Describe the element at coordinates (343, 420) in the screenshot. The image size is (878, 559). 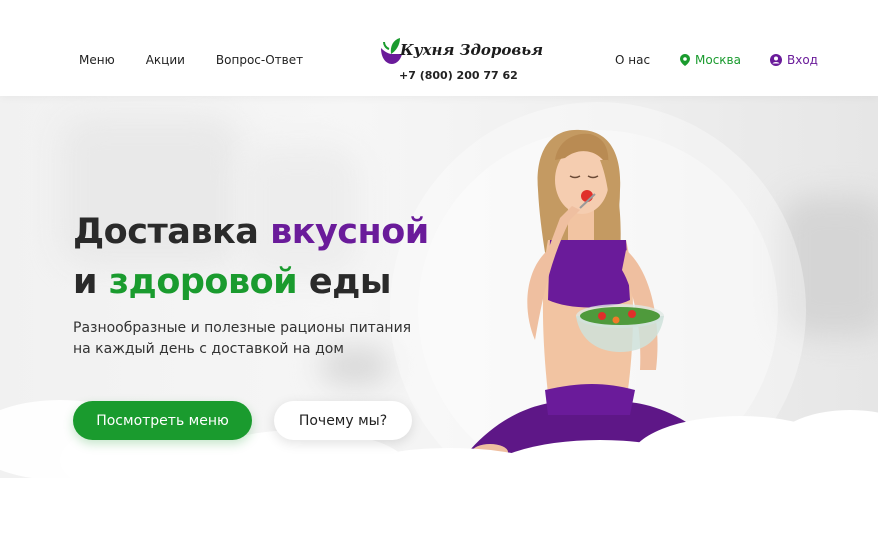
I see `why-us-button: Почему мы?` at that location.